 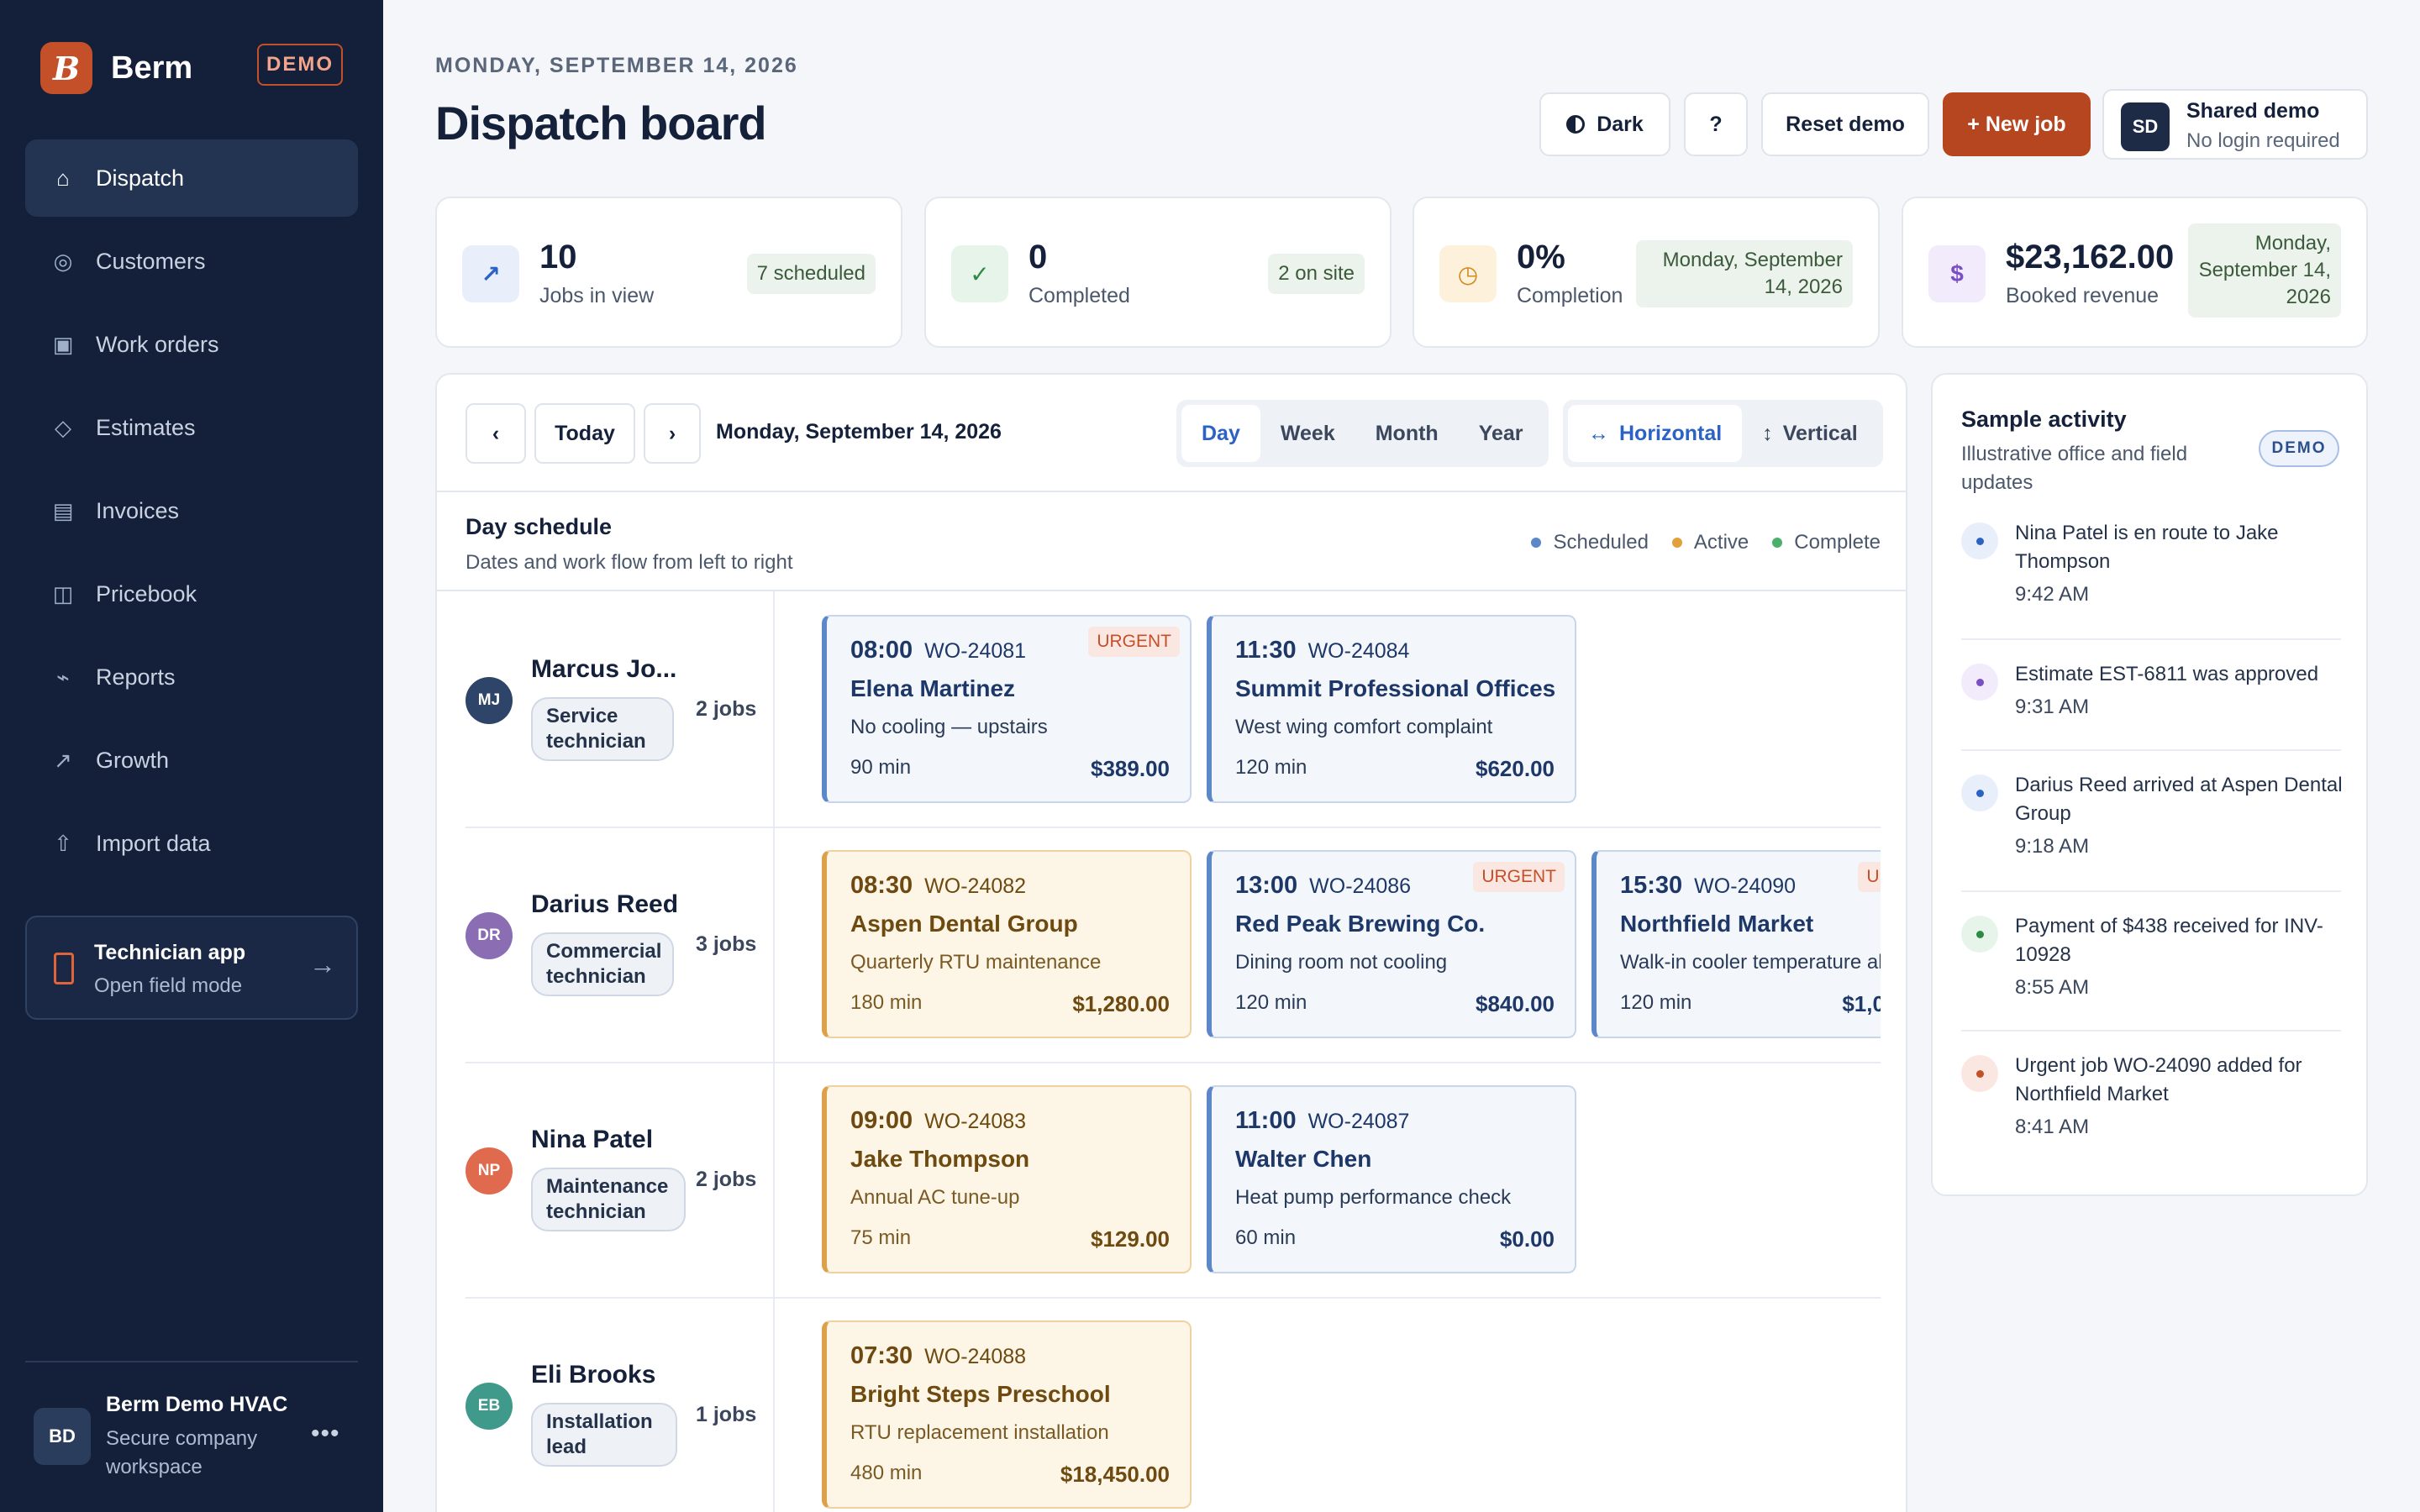 I want to click on activity-time: 8:41 AM, so click(x=2052, y=1127).